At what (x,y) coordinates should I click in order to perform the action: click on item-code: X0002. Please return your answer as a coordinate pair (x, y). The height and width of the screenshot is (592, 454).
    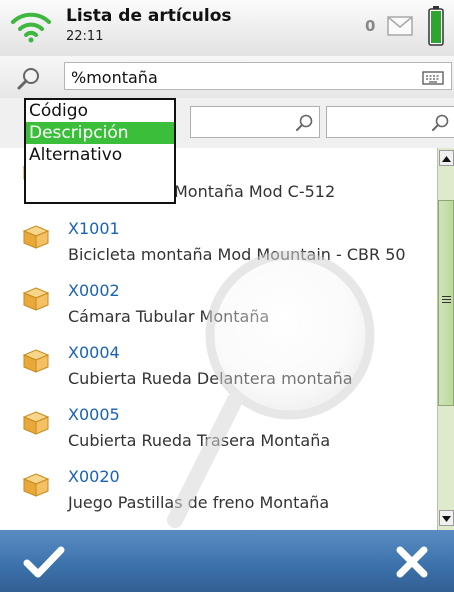
    Looking at the image, I should click on (94, 290).